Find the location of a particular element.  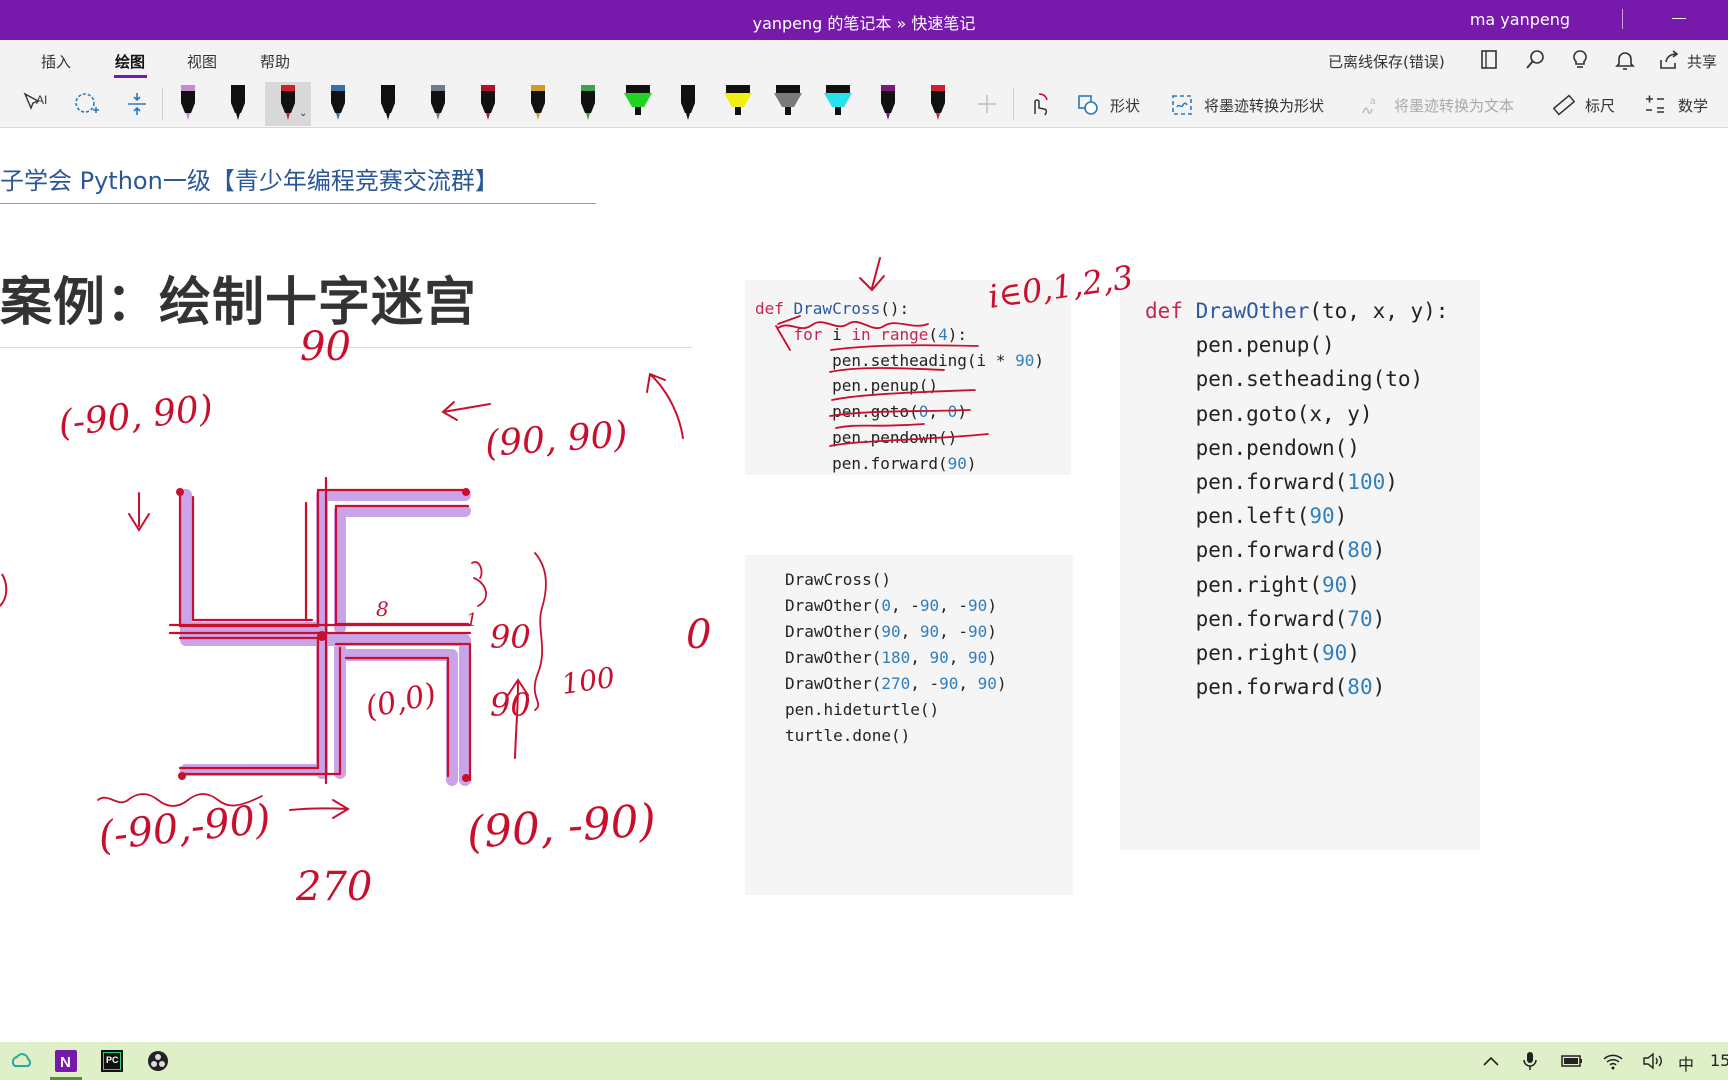

annotation-90-right1: 90 is located at coordinates (510, 637).